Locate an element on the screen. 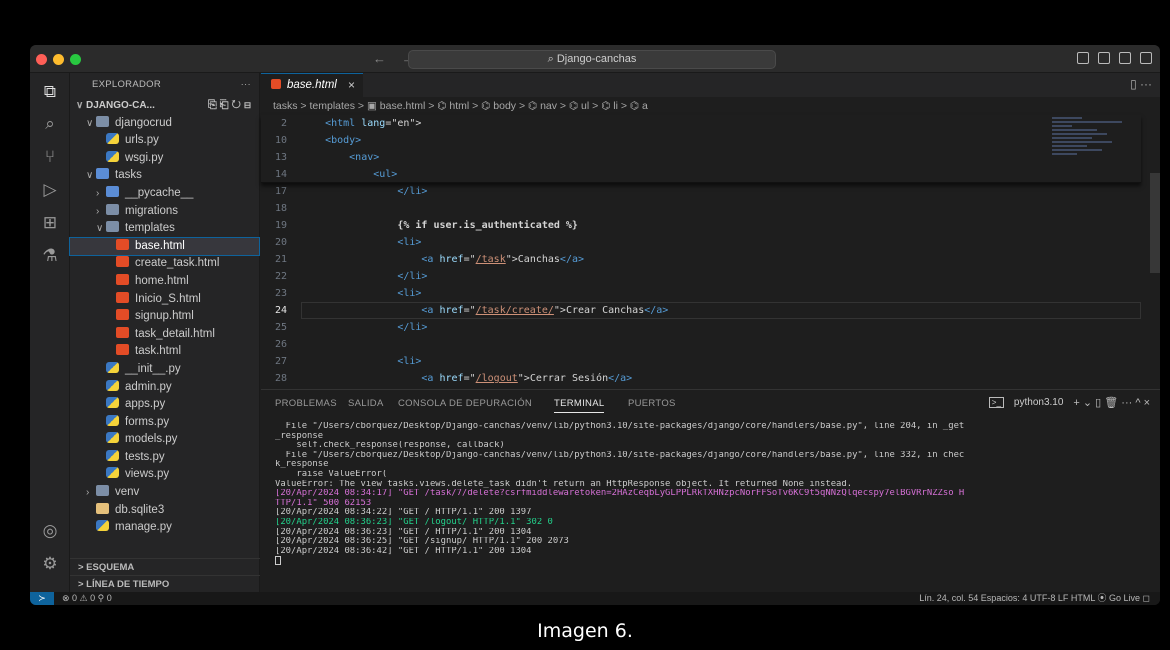 This screenshot has height=650, width=1170. editor-scrollbar is located at coordinates (1155, 223).